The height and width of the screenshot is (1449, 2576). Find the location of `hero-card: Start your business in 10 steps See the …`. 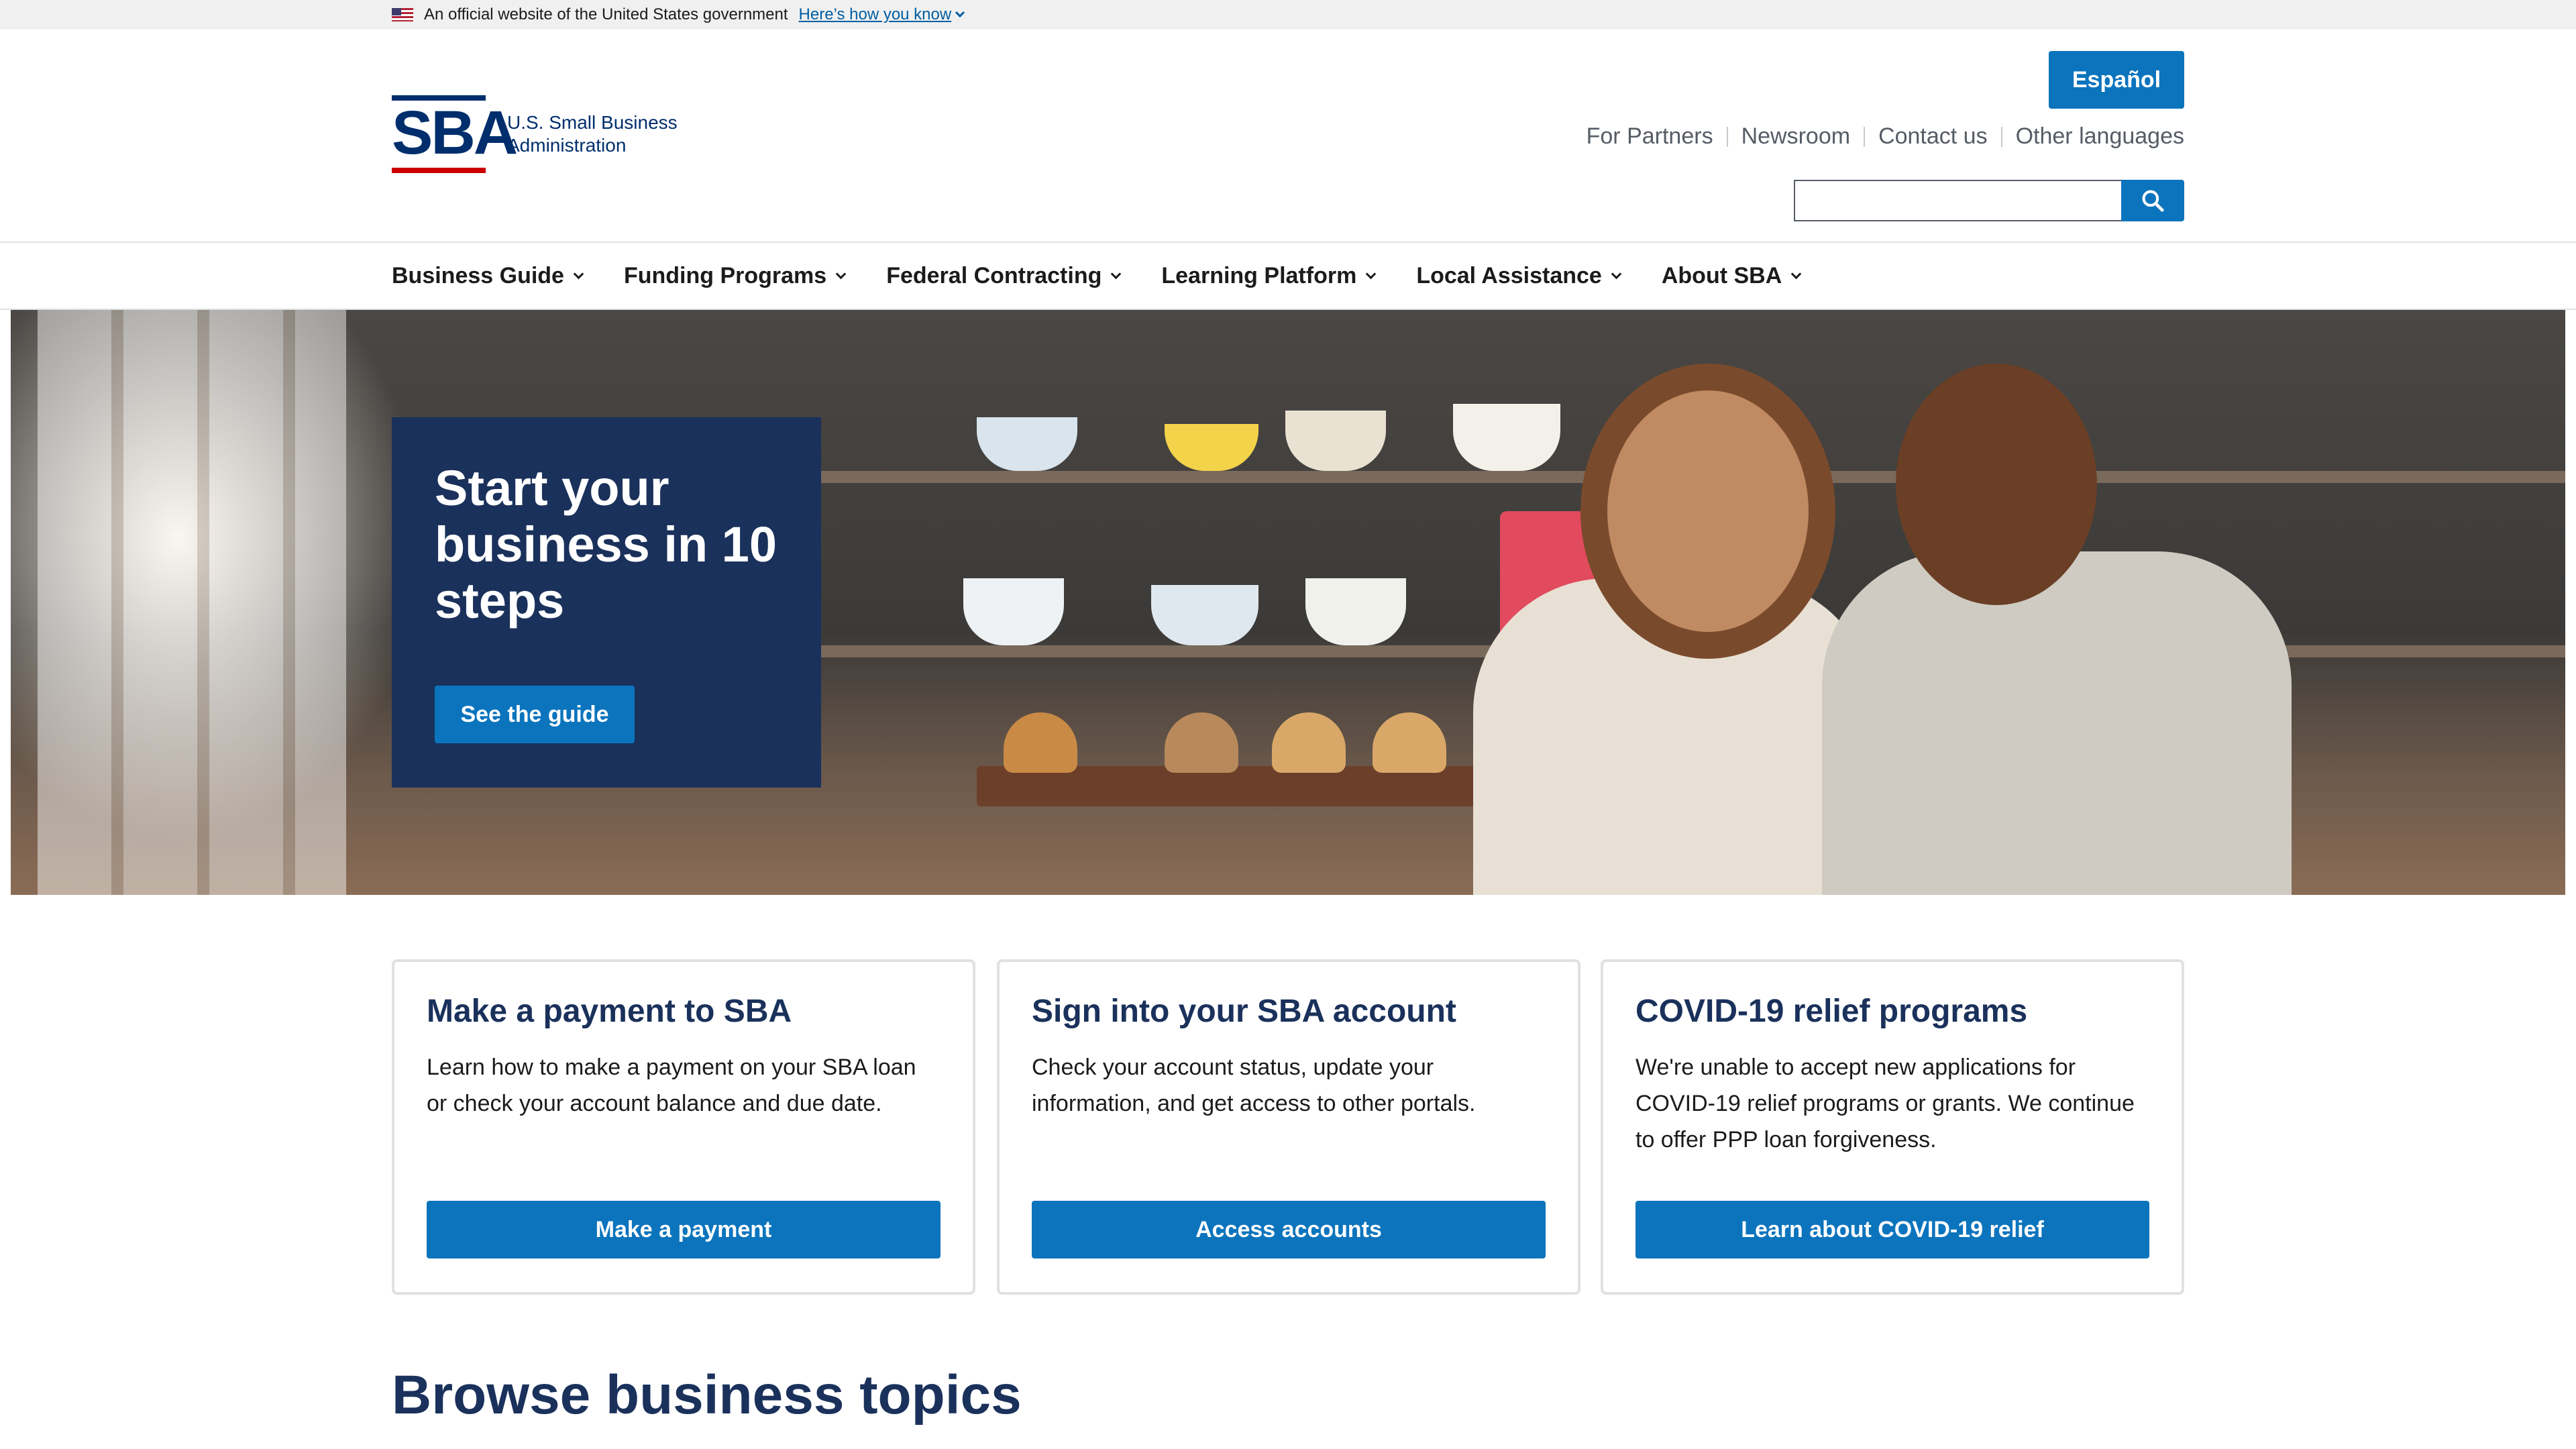

hero-card: Start your business in 10 steps See the … is located at coordinates (606, 602).